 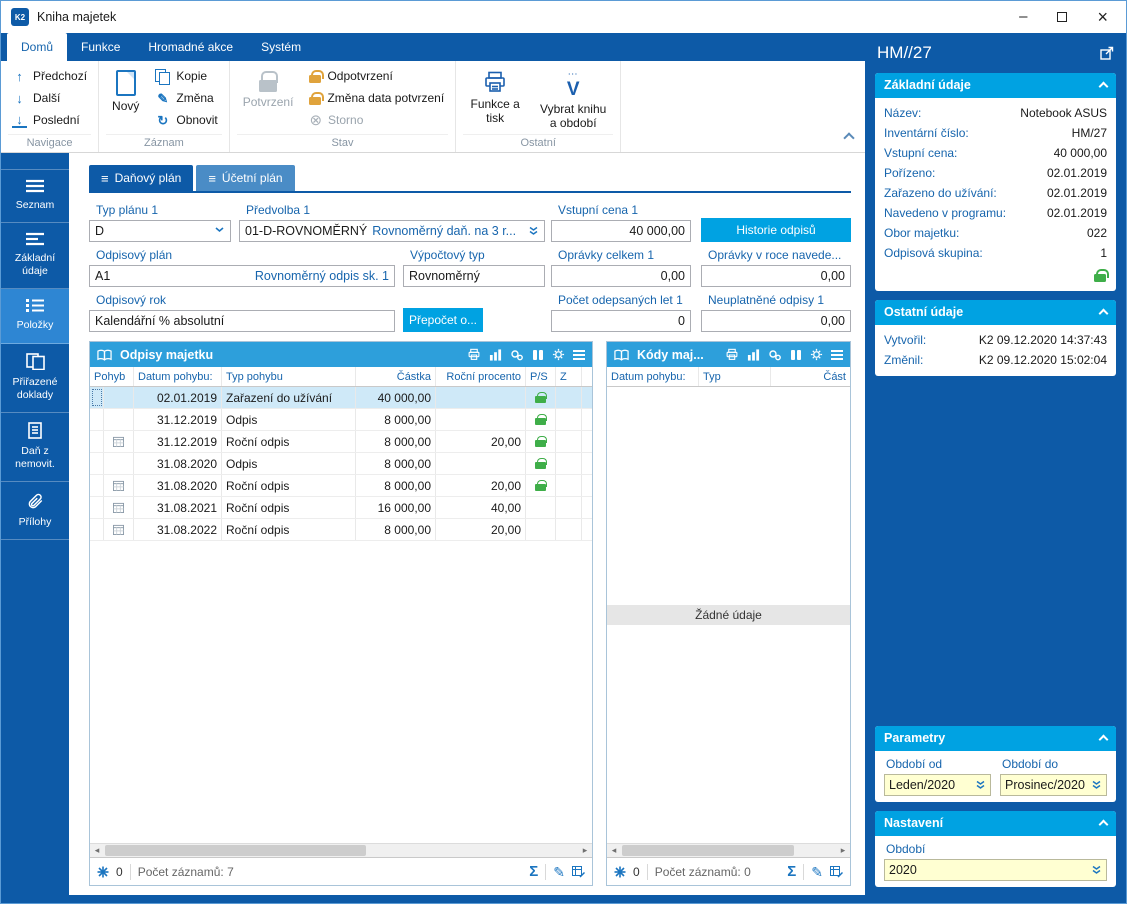 What do you see at coordinates (1062, 17) in the screenshot?
I see `maximize-button` at bounding box center [1062, 17].